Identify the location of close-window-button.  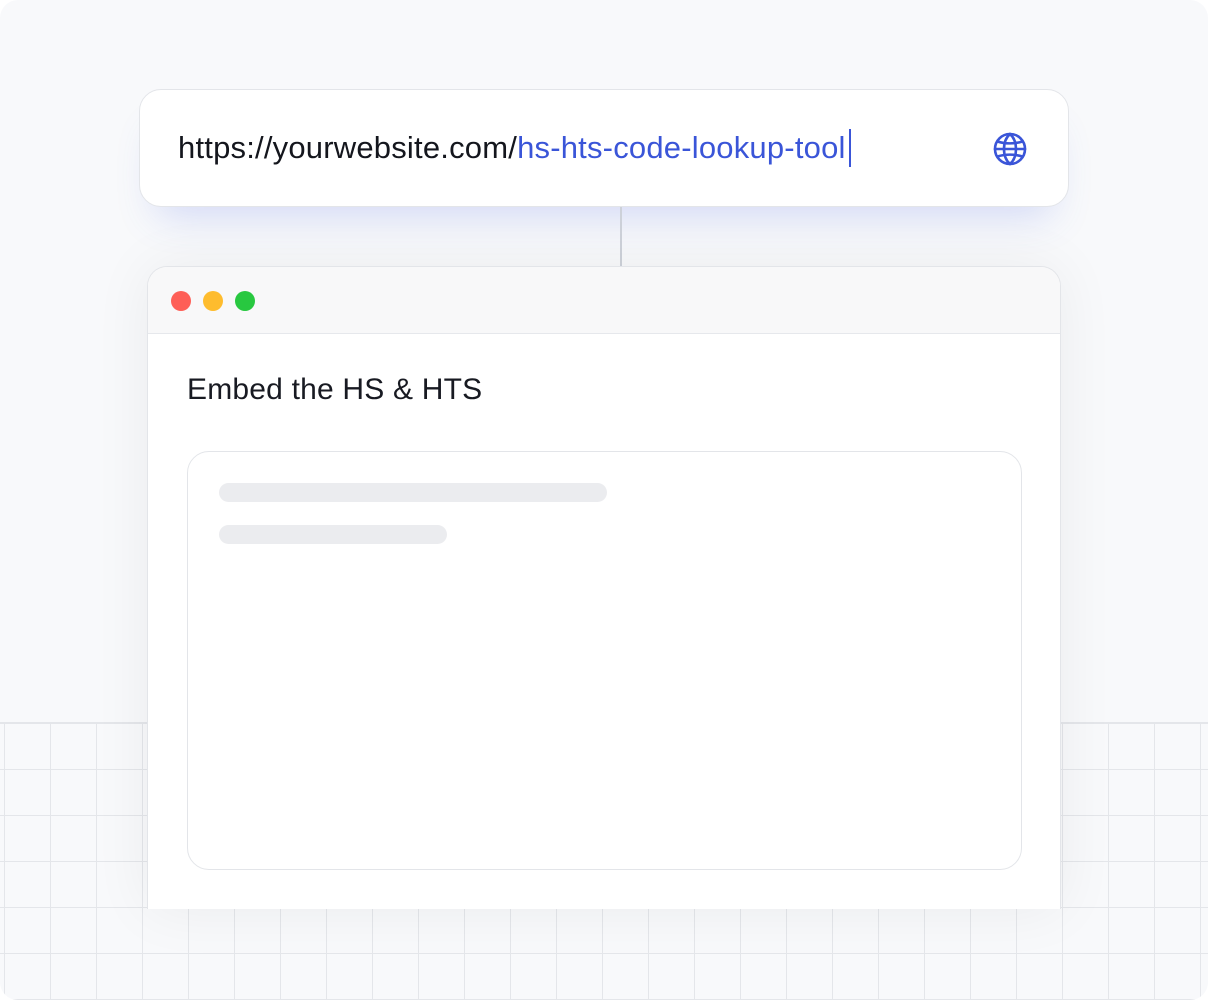
(181, 301).